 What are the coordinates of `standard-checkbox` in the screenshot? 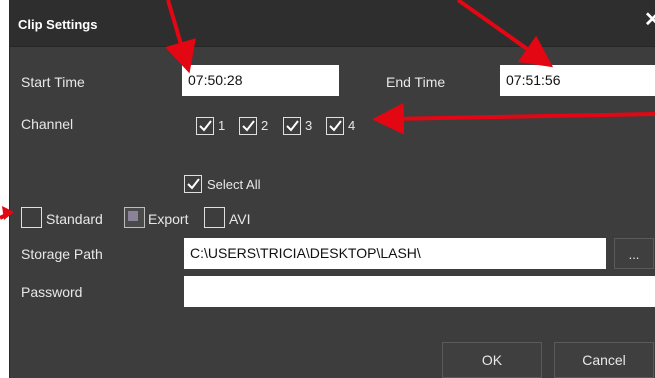 It's located at (31, 217).